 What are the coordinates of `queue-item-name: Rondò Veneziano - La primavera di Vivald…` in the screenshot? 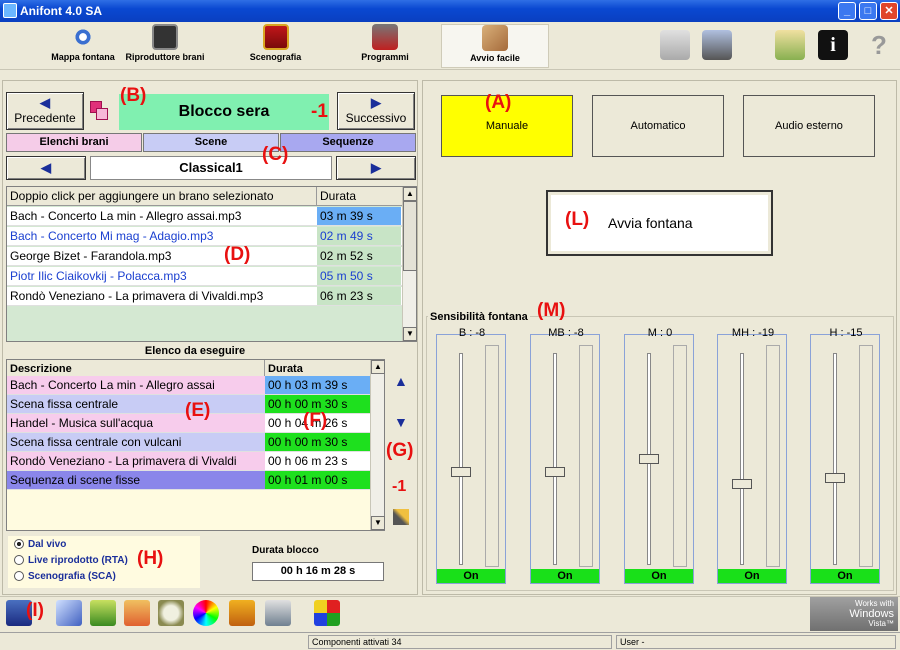 It's located at (123, 461).